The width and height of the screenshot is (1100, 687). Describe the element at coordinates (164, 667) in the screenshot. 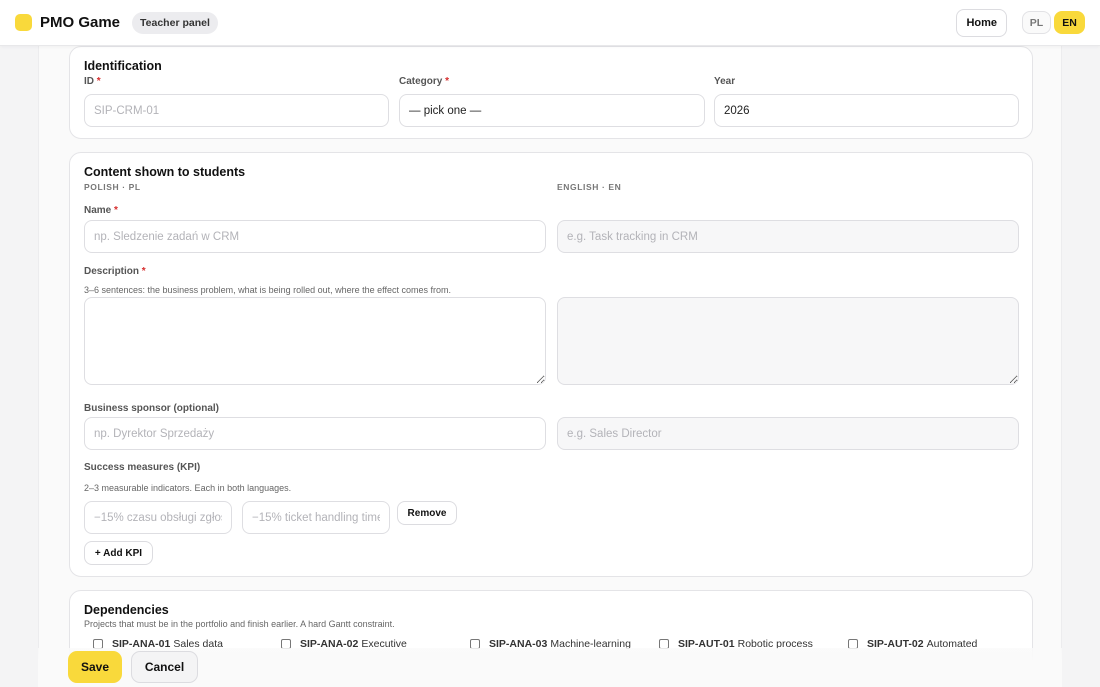

I see `cancel-button: Cancel` at that location.